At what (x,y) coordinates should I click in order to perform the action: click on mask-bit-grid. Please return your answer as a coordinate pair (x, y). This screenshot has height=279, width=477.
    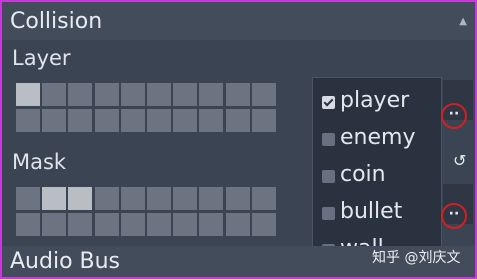
    Looking at the image, I should click on (148, 212).